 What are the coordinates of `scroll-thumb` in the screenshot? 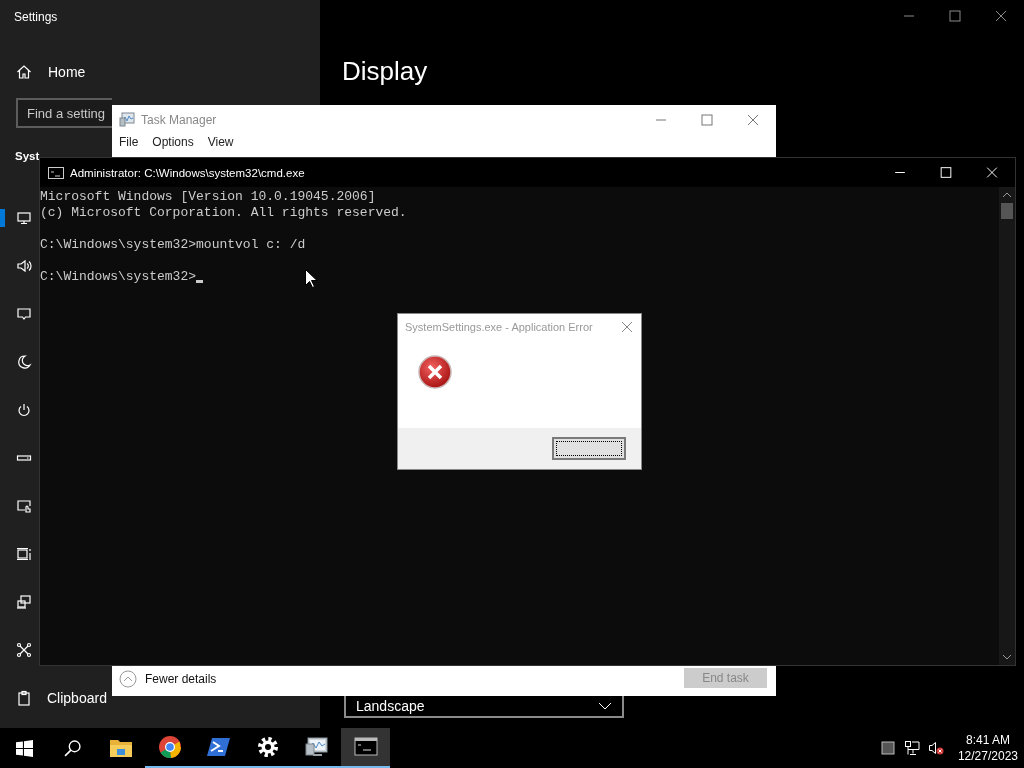 It's located at (1007, 211).